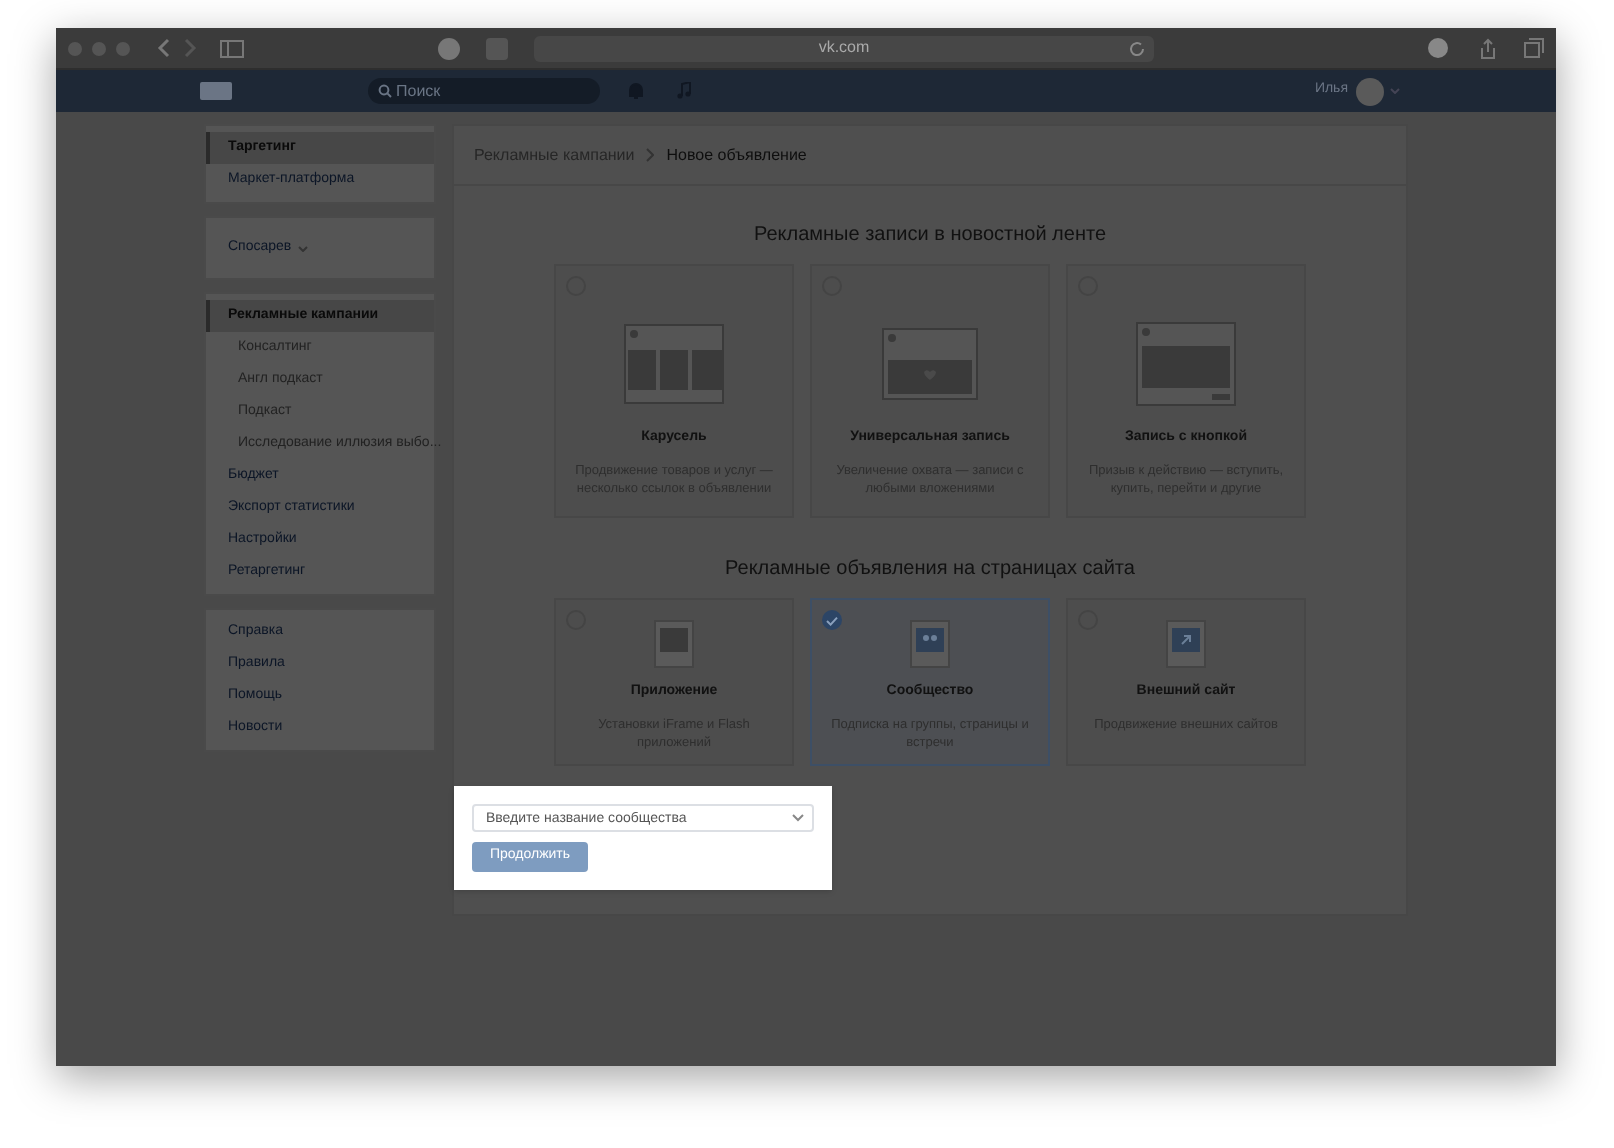 This screenshot has height=1148, width=1614. Describe the element at coordinates (484, 91) in the screenshot. I see `search-field: Поиск` at that location.